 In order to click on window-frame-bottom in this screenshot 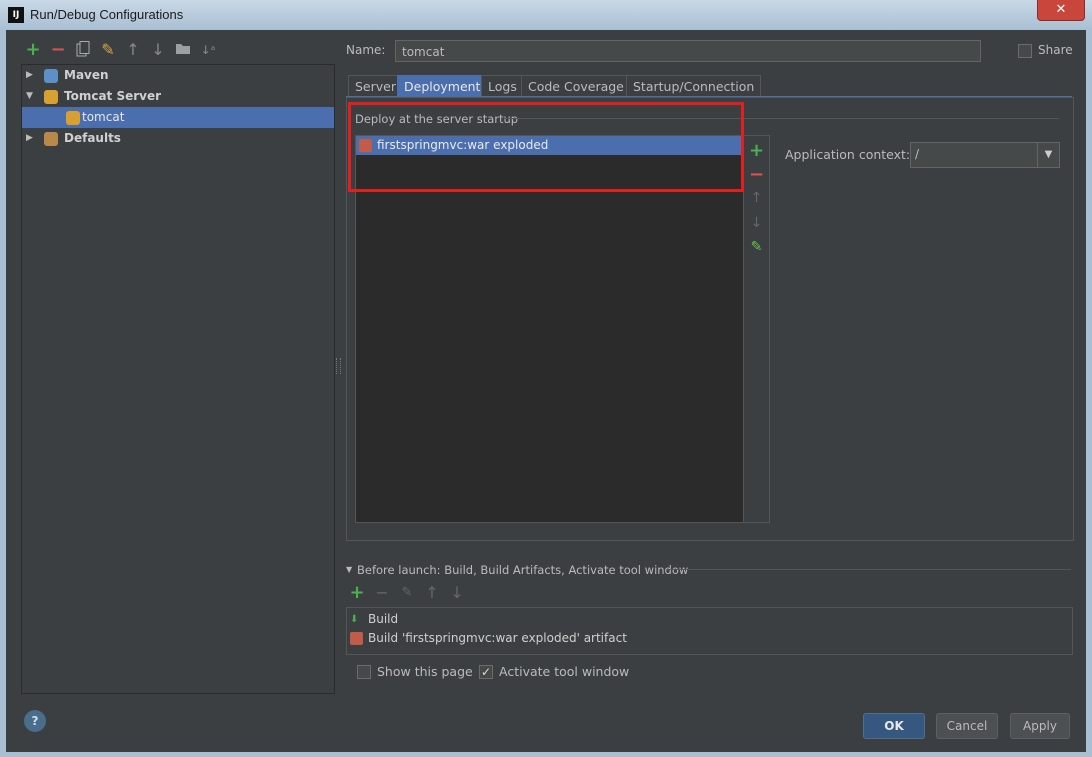, I will do `click(546, 754)`.